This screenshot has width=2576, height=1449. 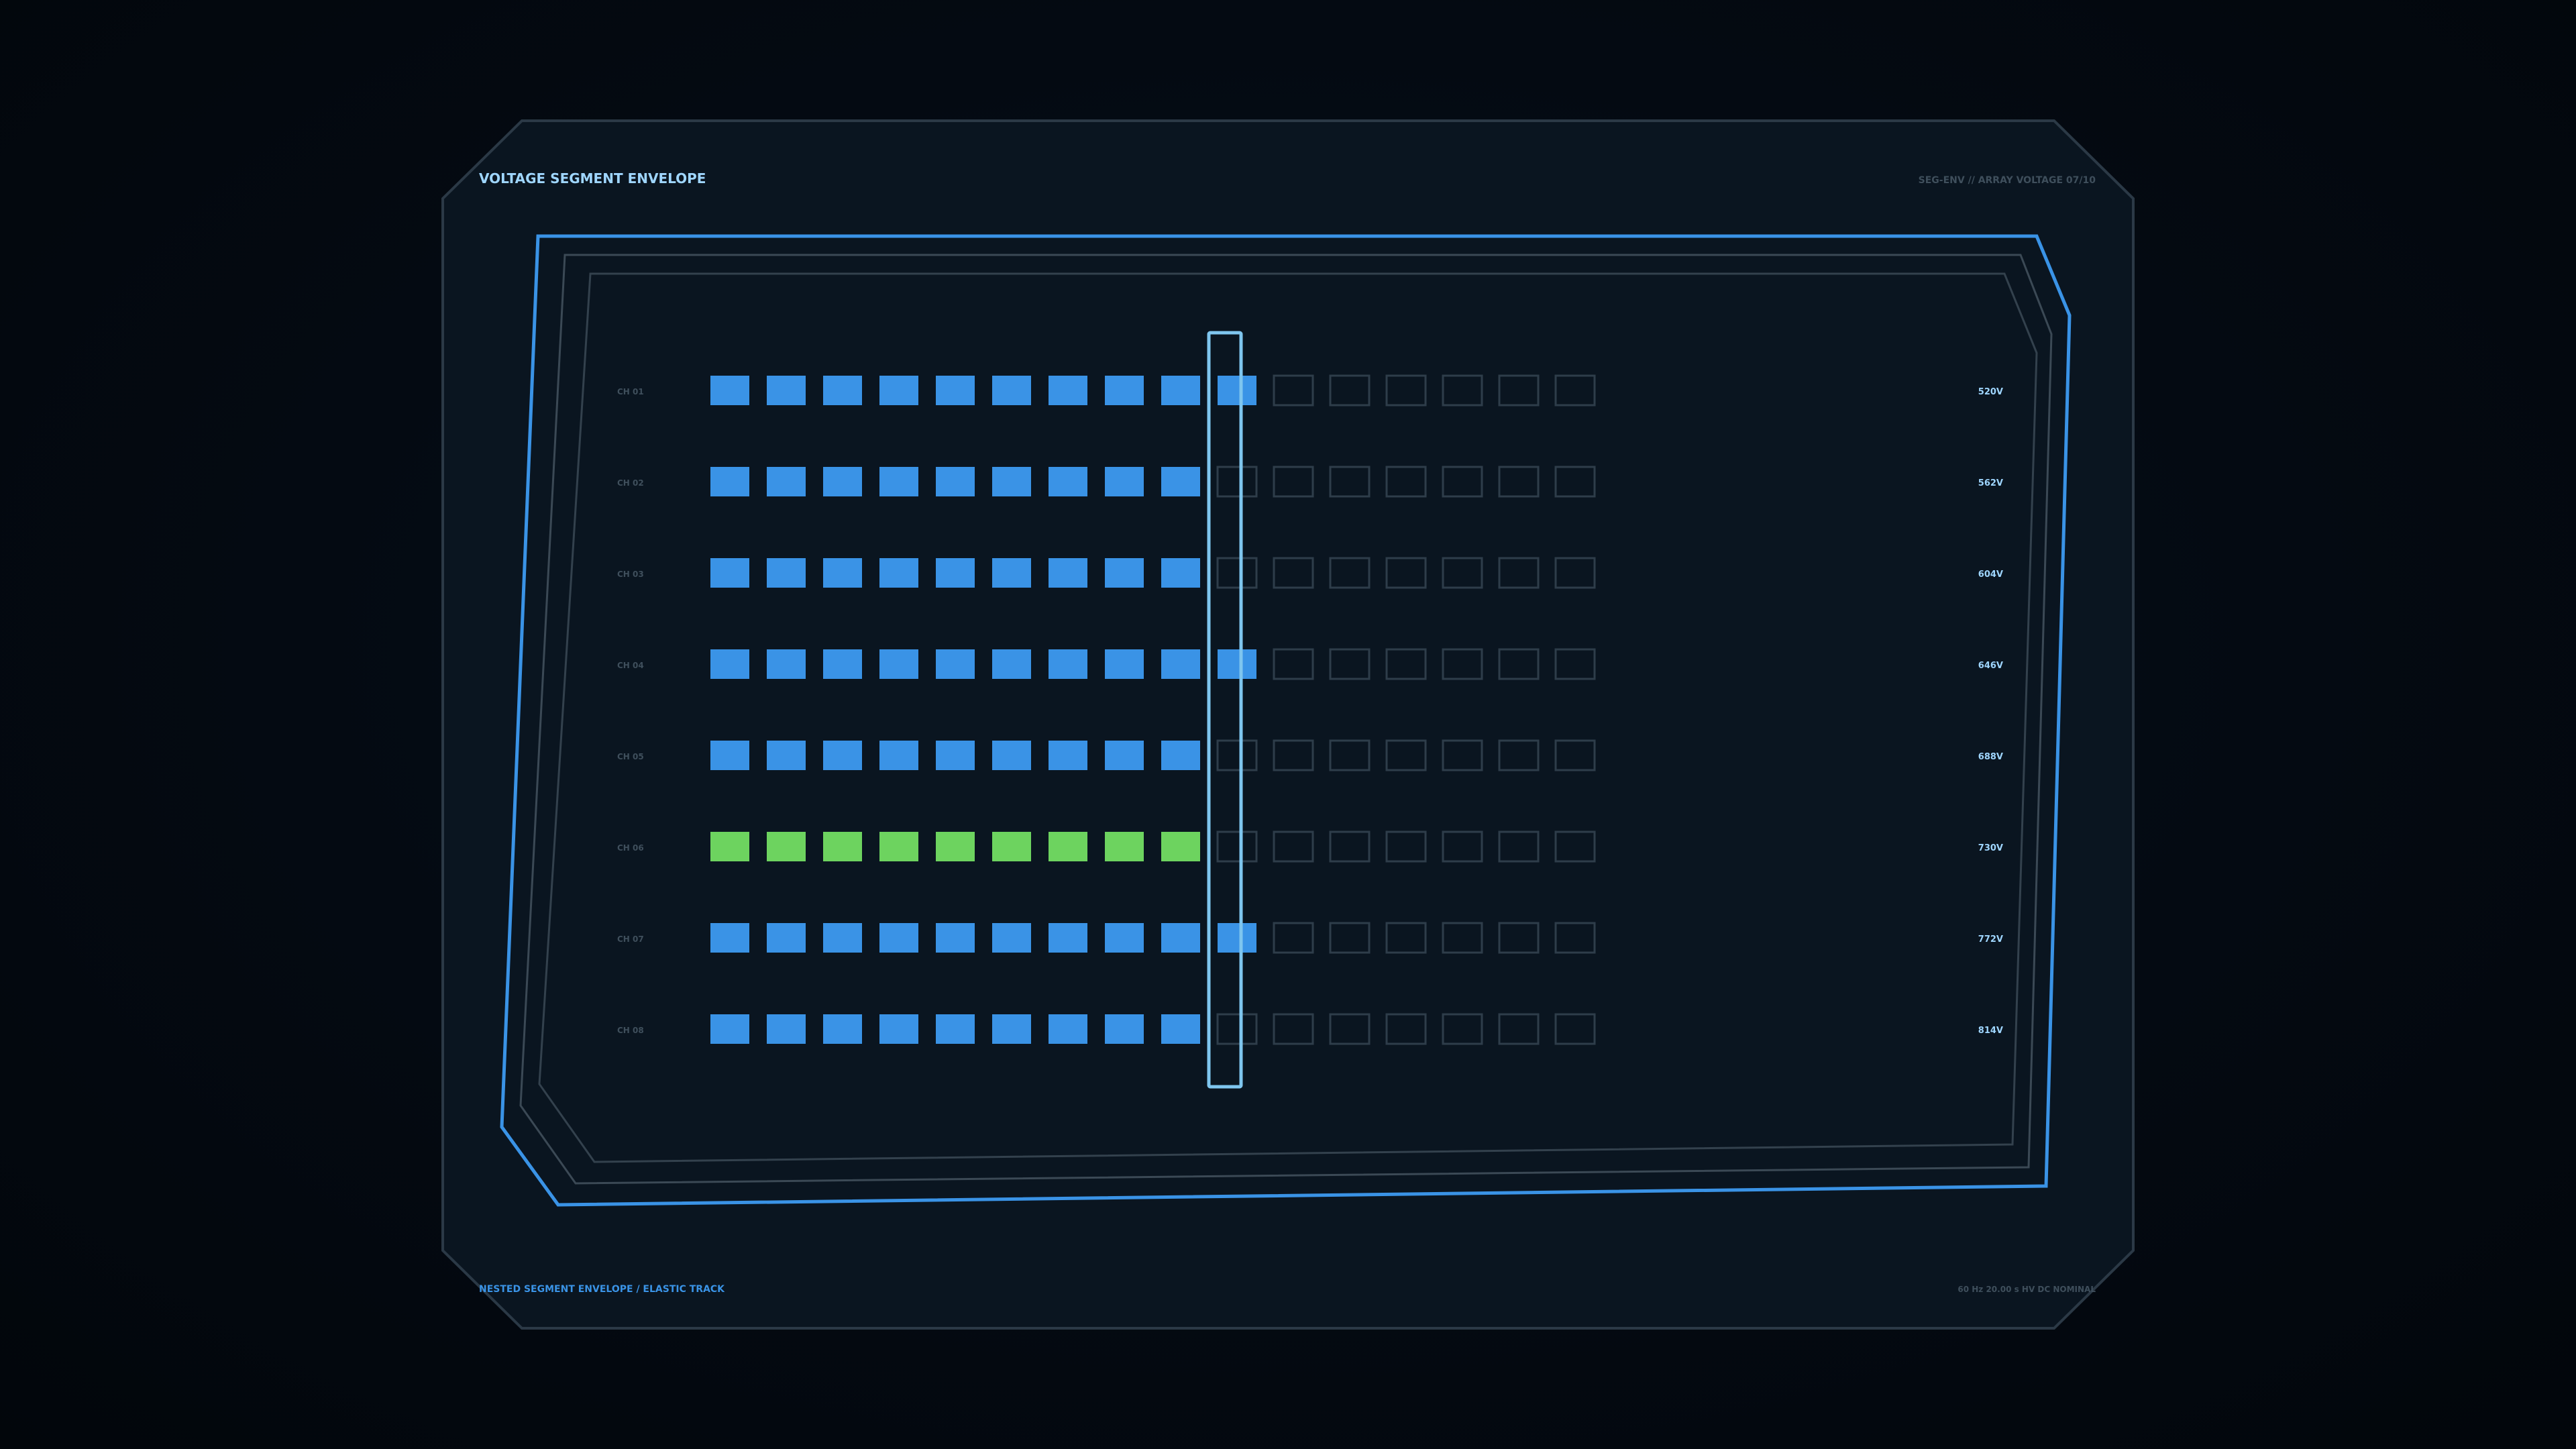 What do you see at coordinates (1990, 1031) in the screenshot?
I see `voltage-value: 814V` at bounding box center [1990, 1031].